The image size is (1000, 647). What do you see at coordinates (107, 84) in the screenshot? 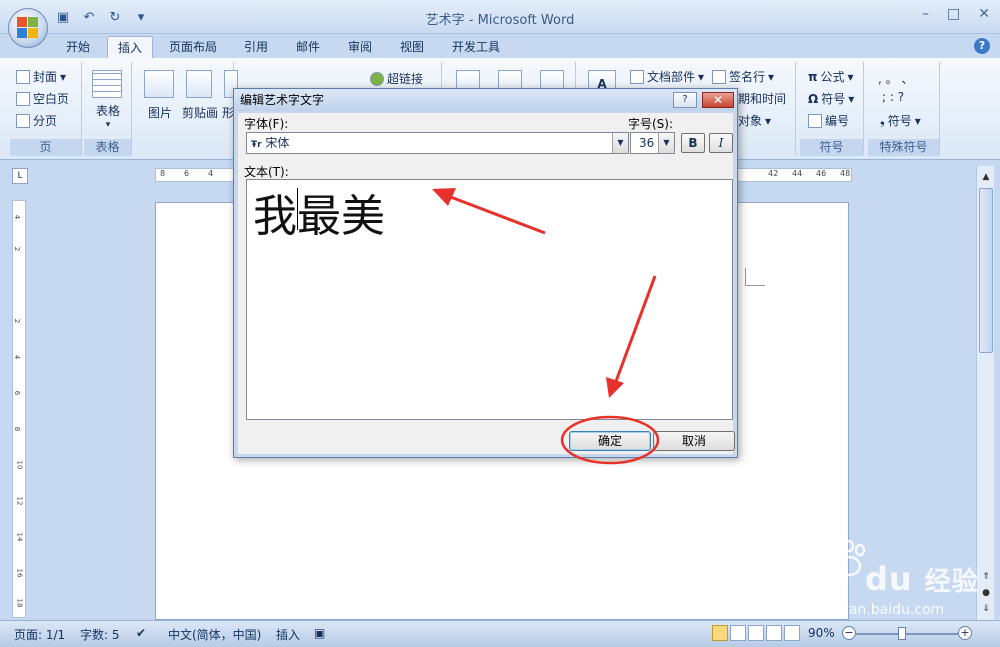
I see `table-icon` at bounding box center [107, 84].